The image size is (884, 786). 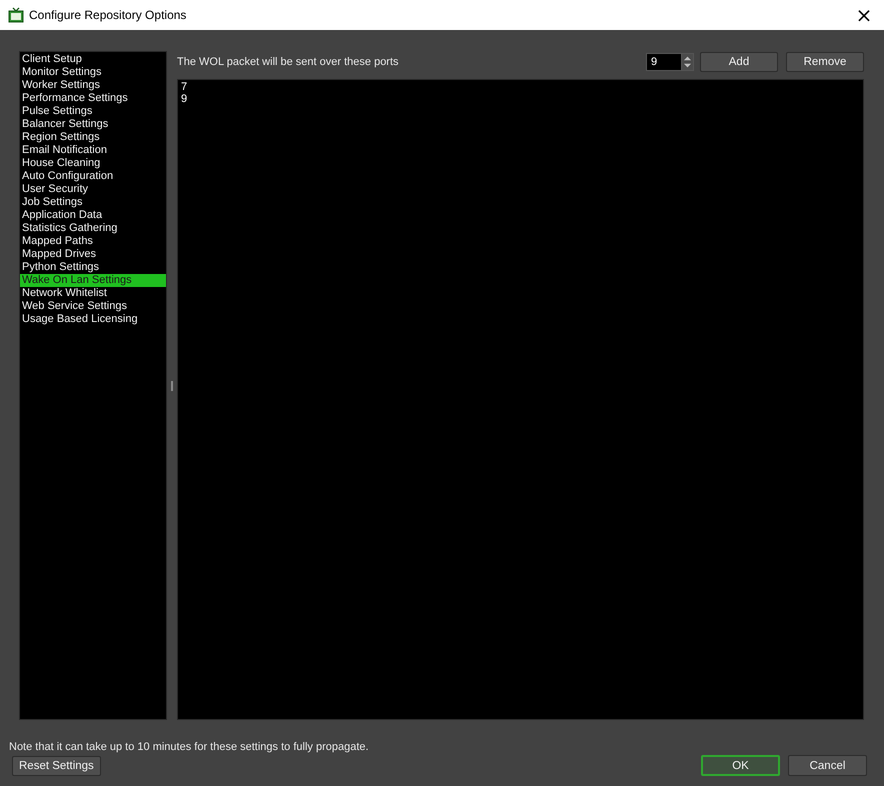 What do you see at coordinates (93, 176) in the screenshot?
I see `sidebar-item: Auto Configuration` at bounding box center [93, 176].